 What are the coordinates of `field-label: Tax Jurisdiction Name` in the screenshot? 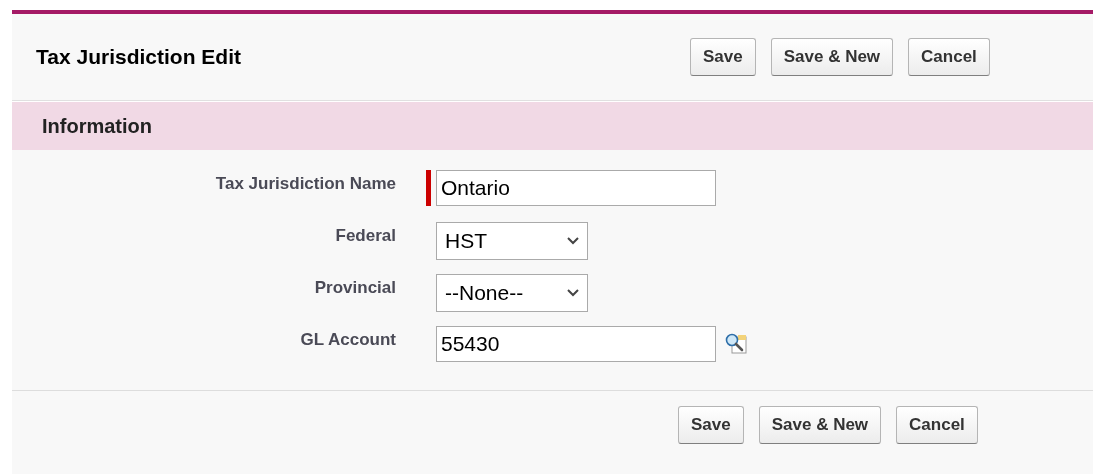 It's located at (305, 184).